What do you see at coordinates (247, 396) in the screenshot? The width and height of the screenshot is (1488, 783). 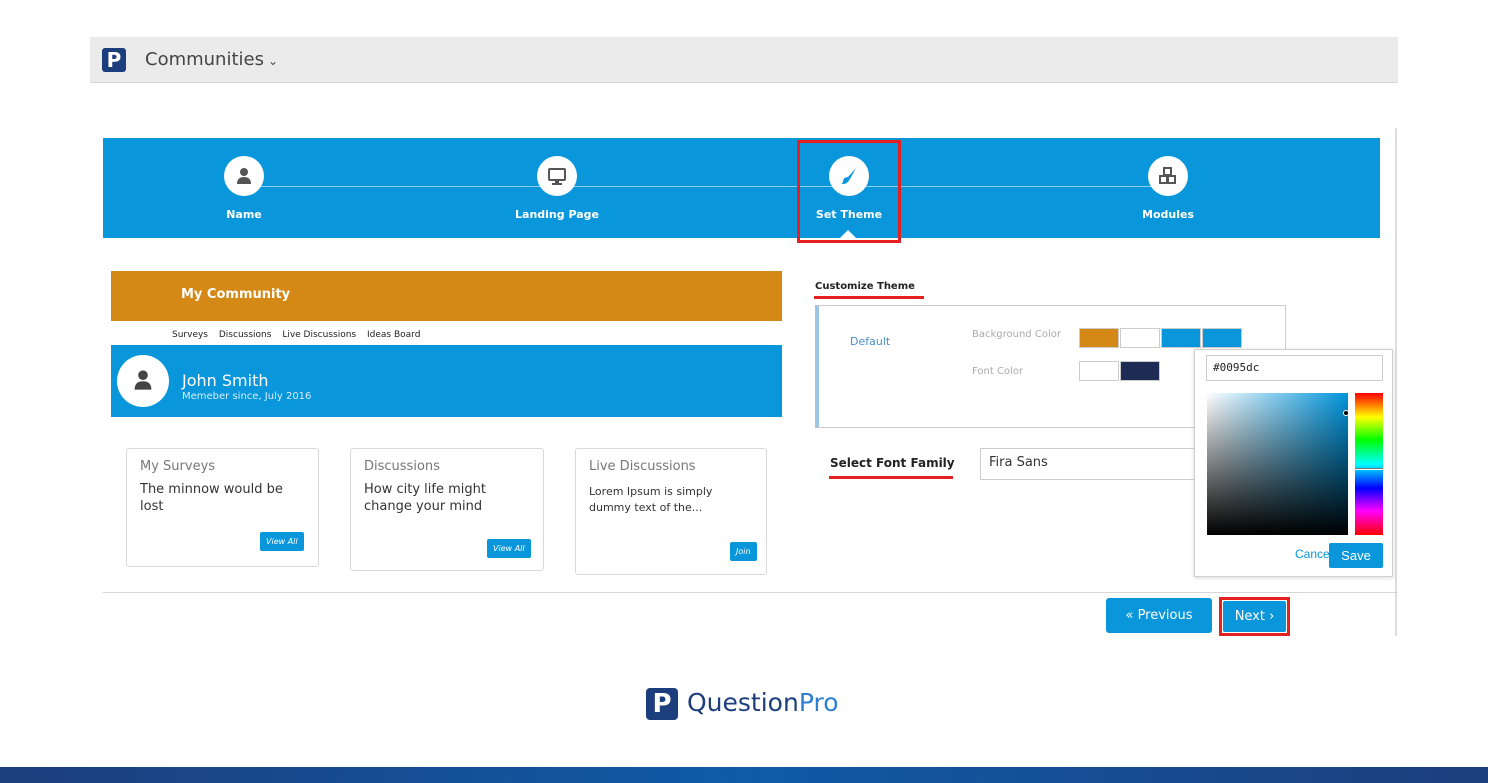 I see `member-since: Memeber since, July 2016` at bounding box center [247, 396].